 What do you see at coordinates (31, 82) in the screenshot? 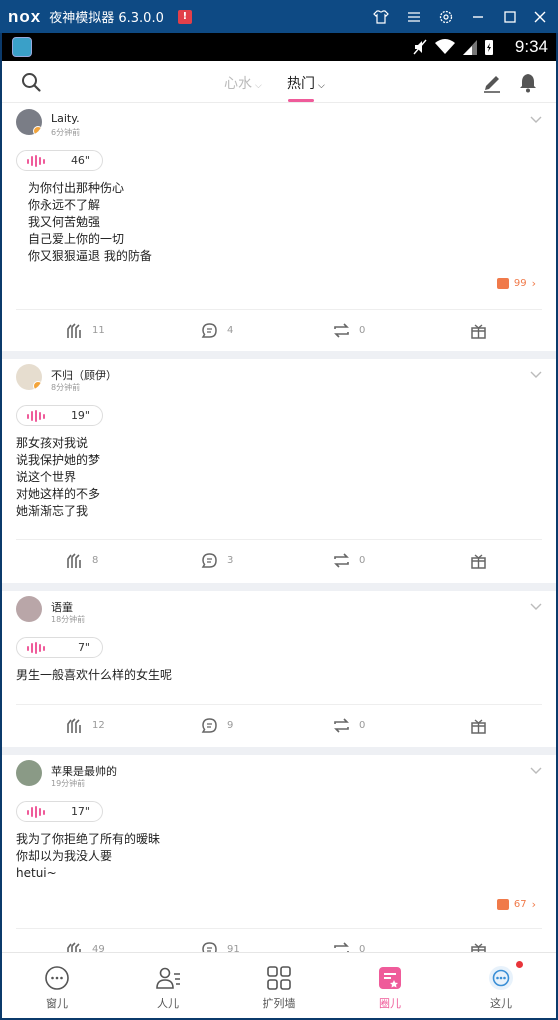
I see `search-icon` at bounding box center [31, 82].